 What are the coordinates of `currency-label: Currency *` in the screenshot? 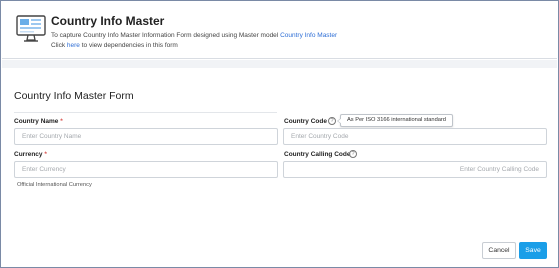 It's located at (30, 154).